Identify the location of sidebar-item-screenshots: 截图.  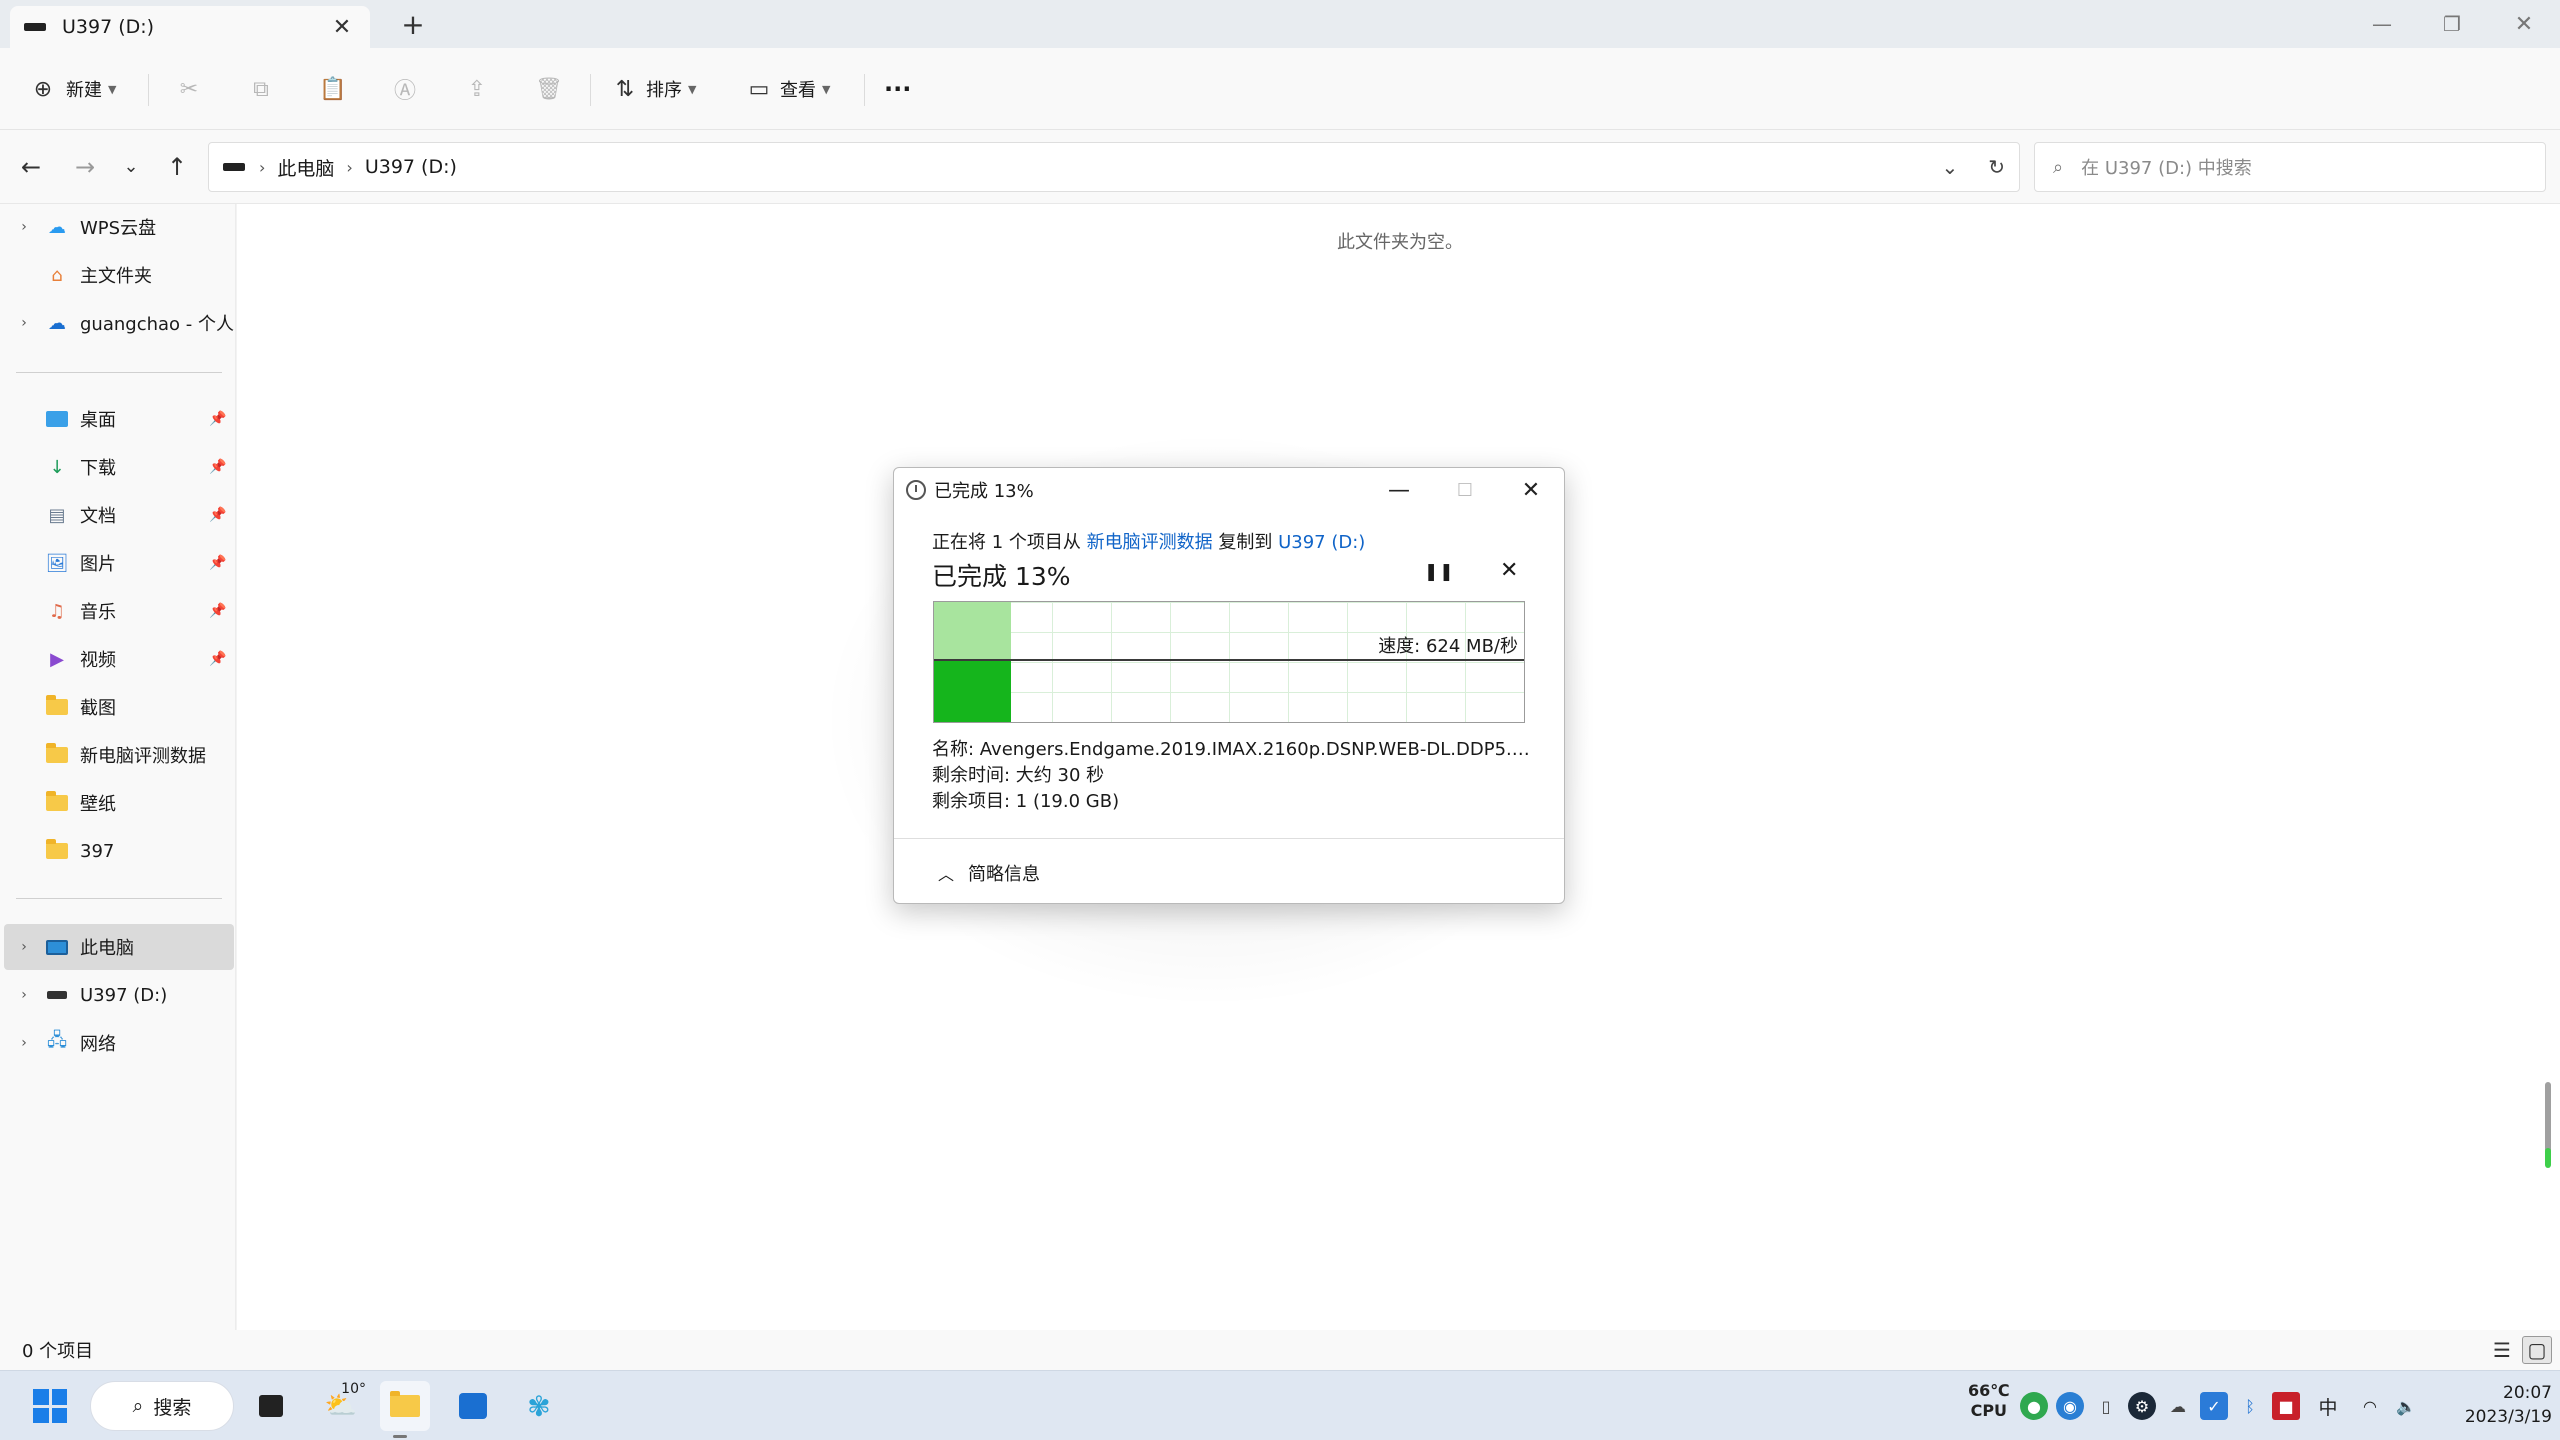
(119, 707).